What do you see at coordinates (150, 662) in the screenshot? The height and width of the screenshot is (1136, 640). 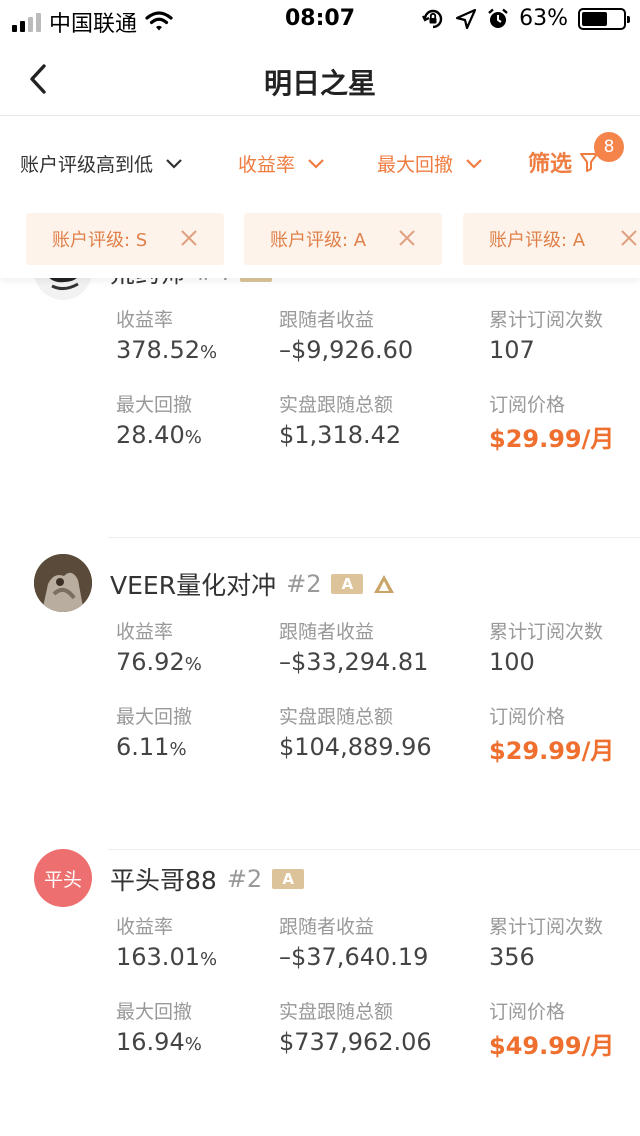 I see `return-rate-number: 76.92` at bounding box center [150, 662].